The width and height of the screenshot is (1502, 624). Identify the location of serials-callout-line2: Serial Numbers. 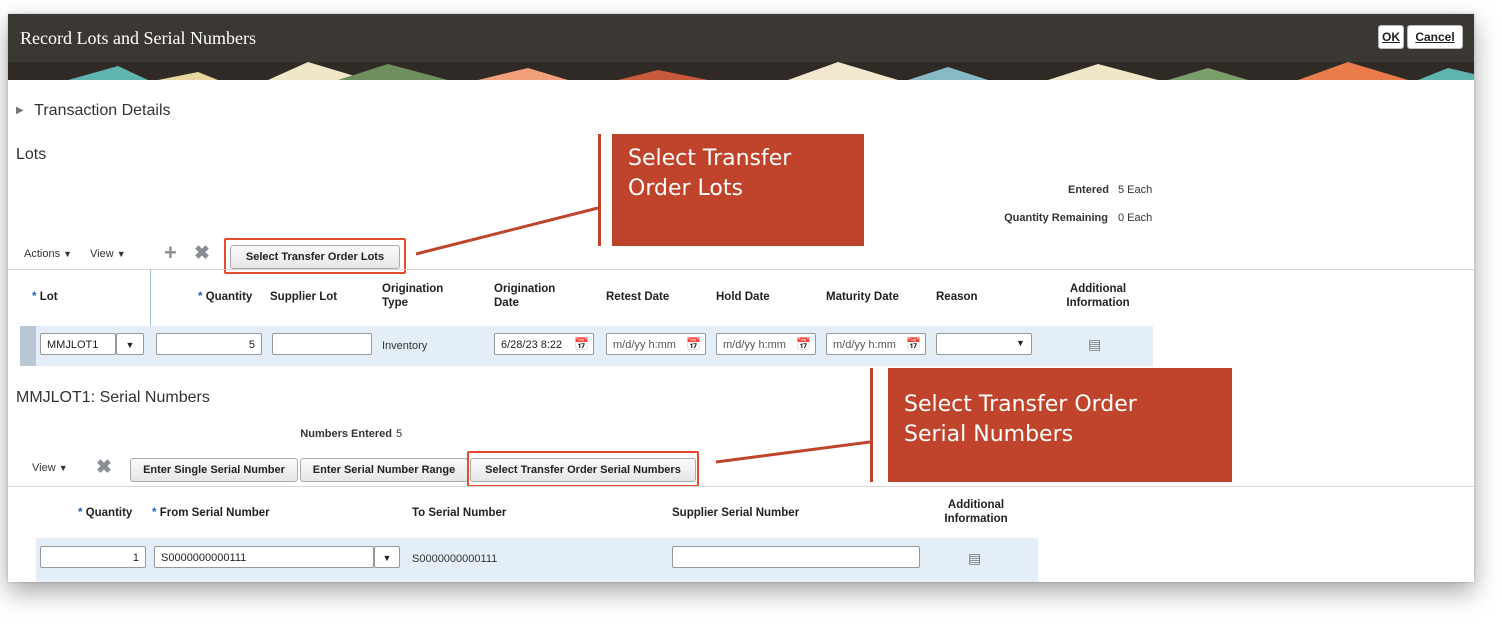
(989, 434).